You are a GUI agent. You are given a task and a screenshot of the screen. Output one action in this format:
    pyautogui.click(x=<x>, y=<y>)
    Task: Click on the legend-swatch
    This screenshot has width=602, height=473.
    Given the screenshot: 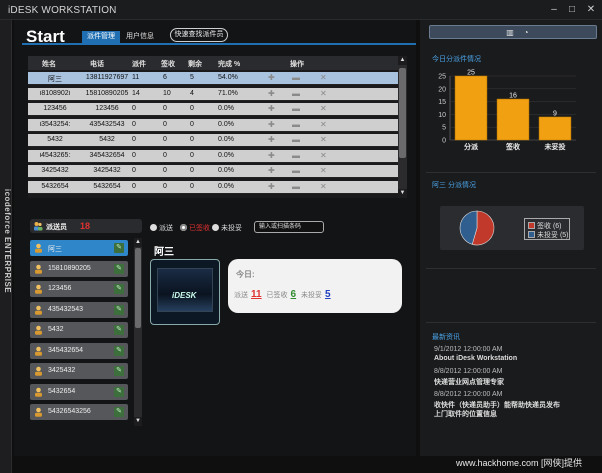 What is the action you would take?
    pyautogui.click(x=531, y=225)
    